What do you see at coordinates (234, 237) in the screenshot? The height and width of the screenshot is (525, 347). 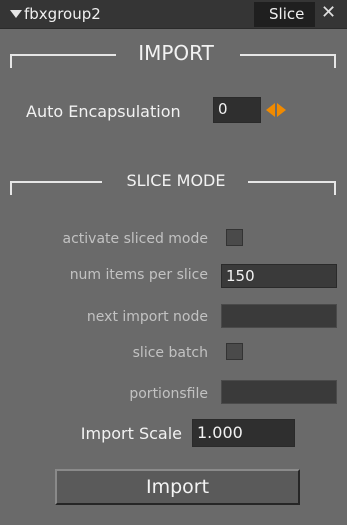 I see `activate-sliced-mode-checkbox` at bounding box center [234, 237].